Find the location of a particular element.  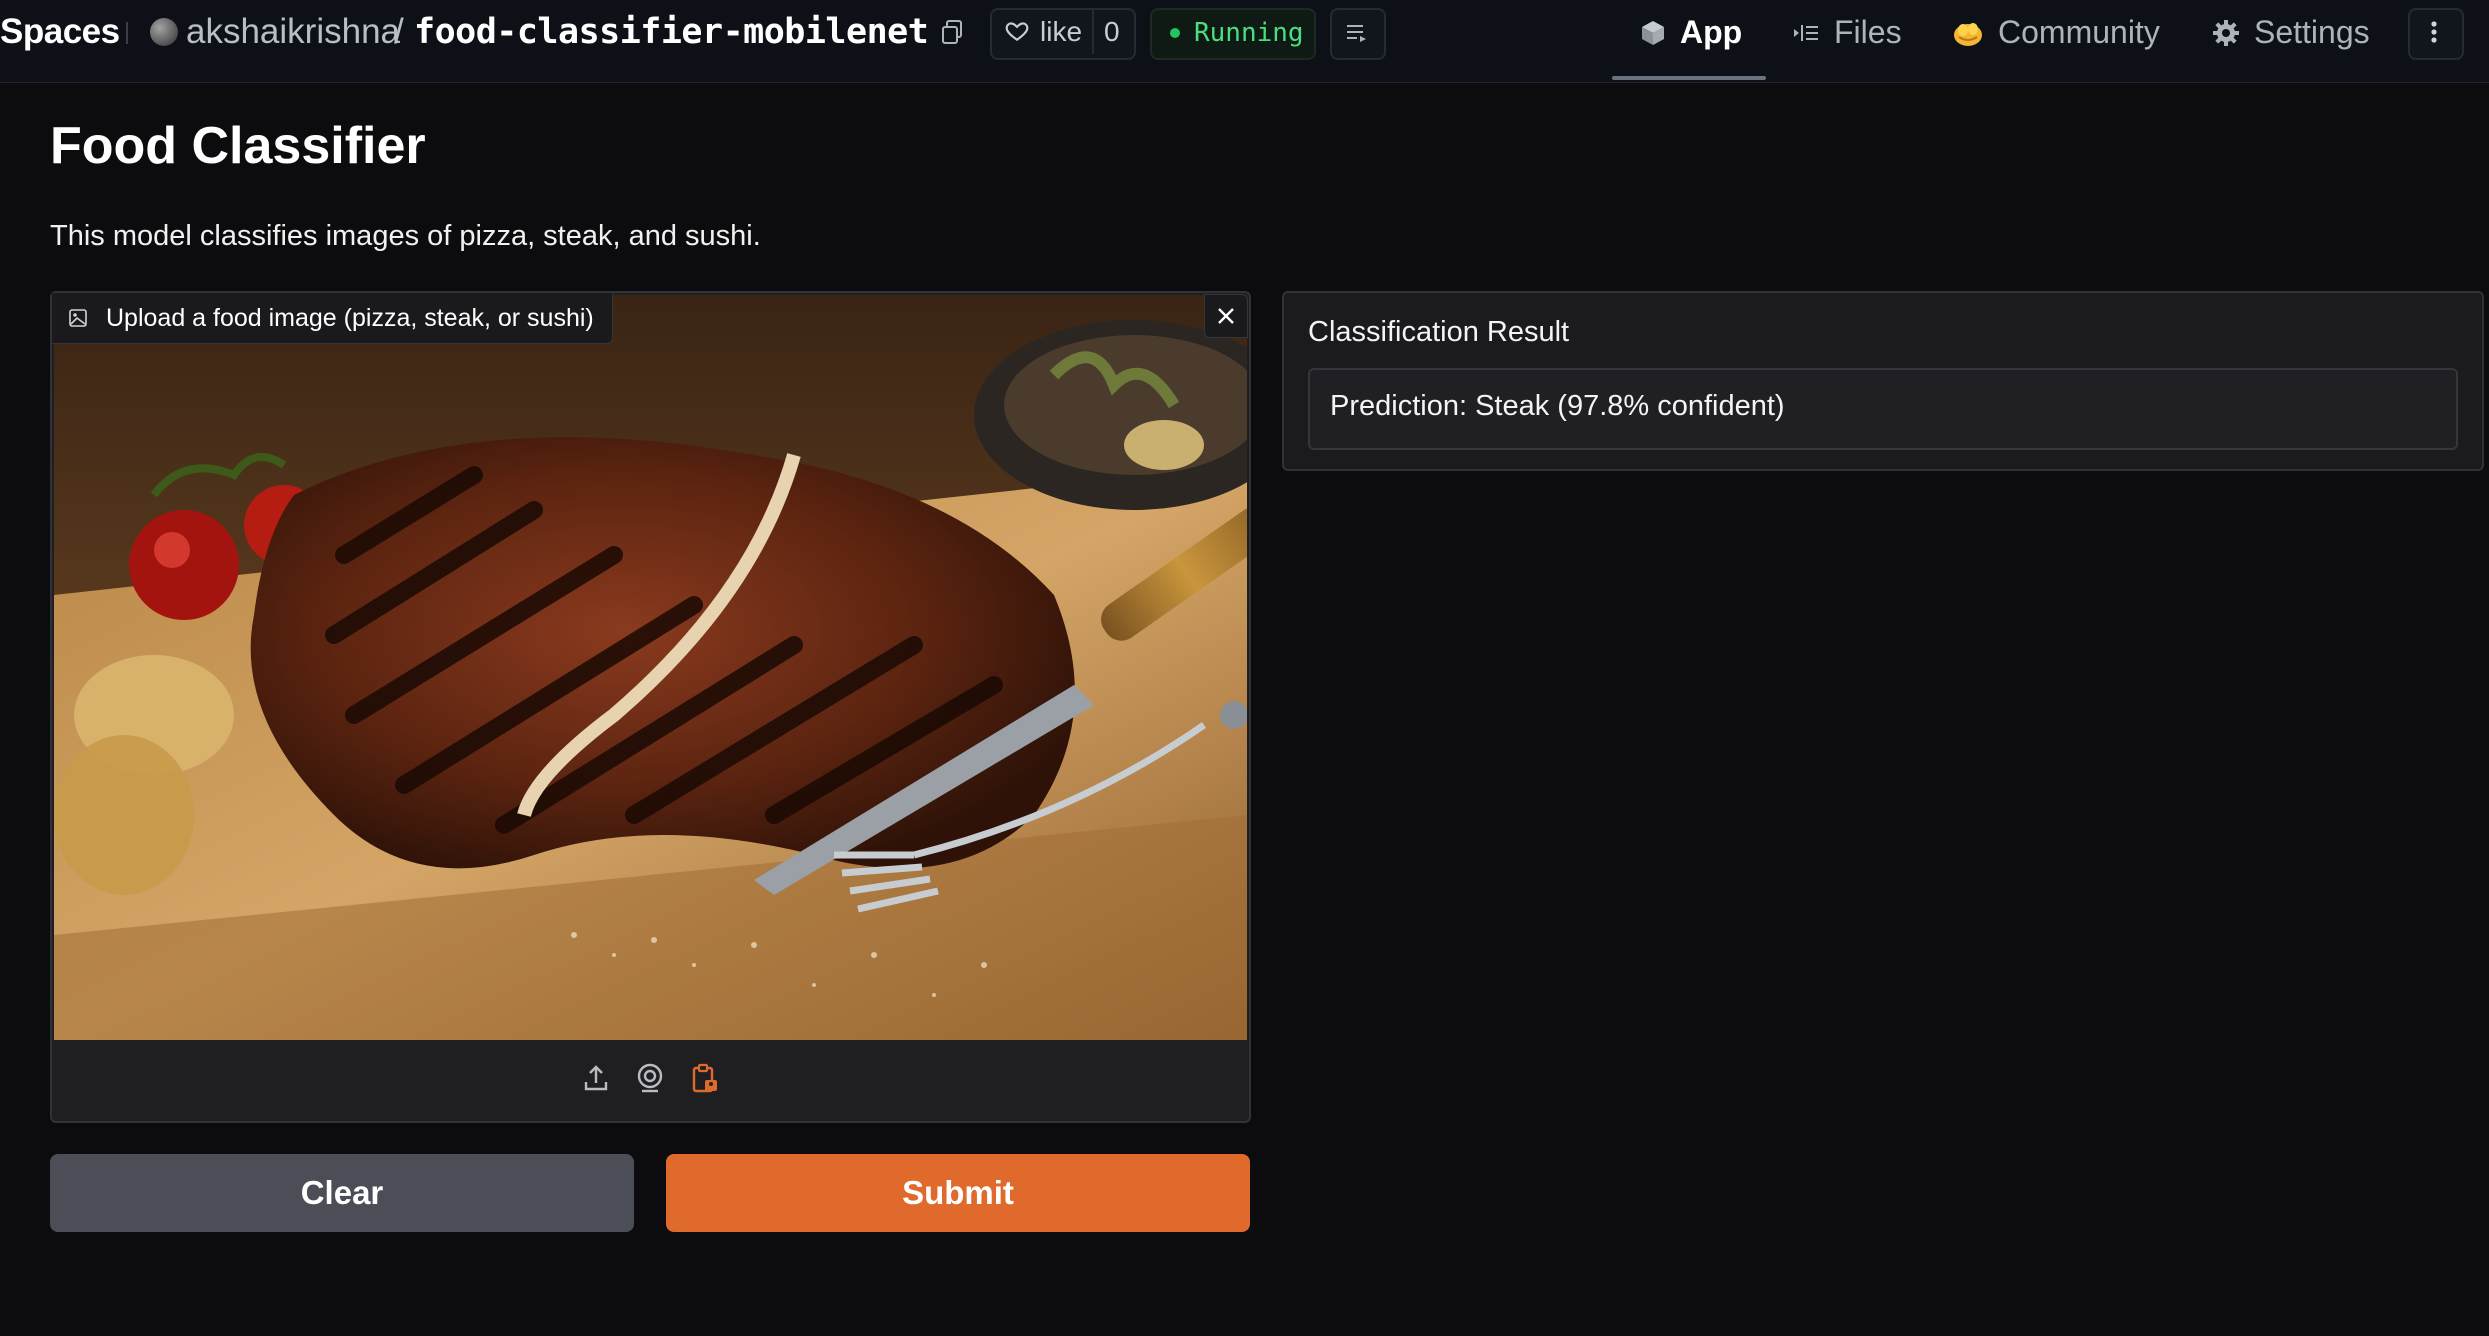

tab-settings: Settings is located at coordinates (2291, 32).